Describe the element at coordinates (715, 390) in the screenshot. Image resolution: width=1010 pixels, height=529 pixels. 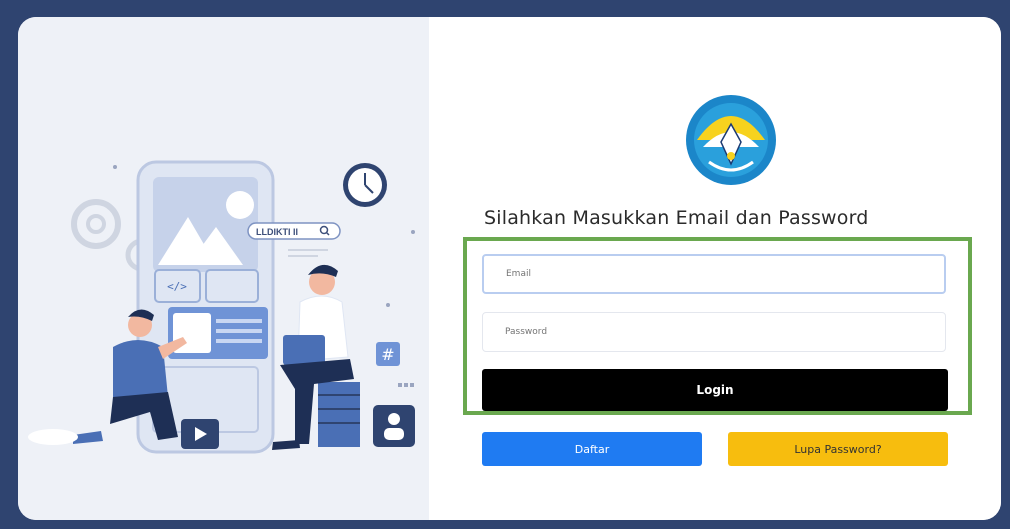
I see `login-button: Login` at that location.